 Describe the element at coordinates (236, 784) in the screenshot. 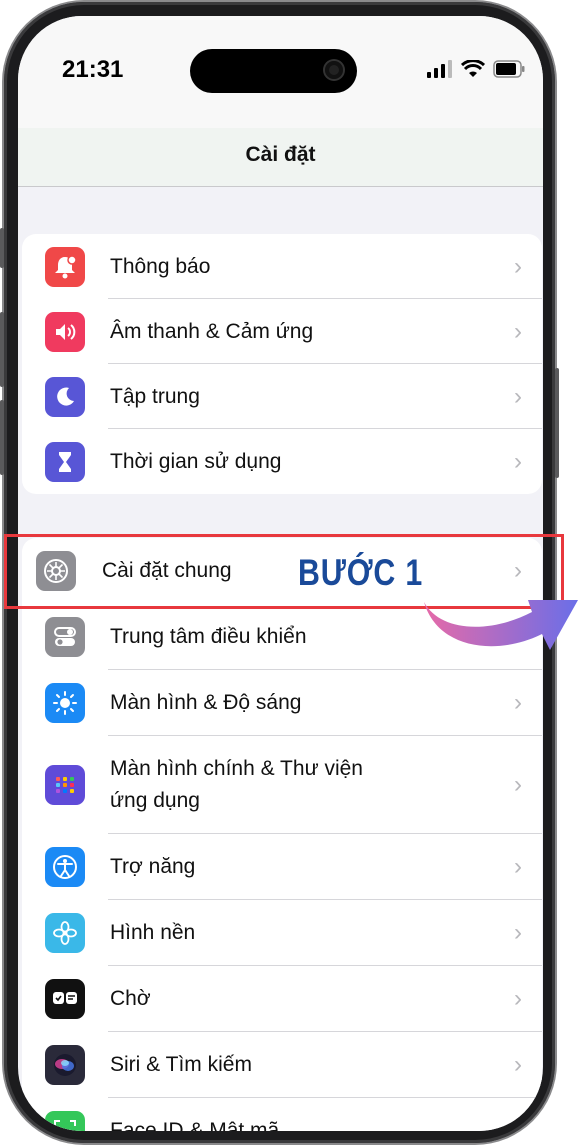

I see `settings-row-label: Màn hình chính & Thư viện ứng dụng` at that location.